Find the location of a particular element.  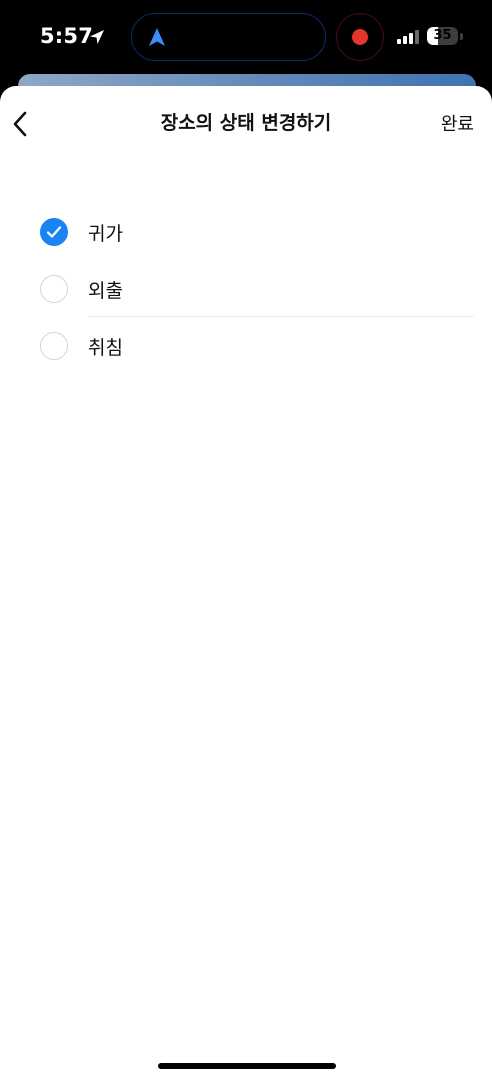

status-option-away: 외출 is located at coordinates (246, 288).